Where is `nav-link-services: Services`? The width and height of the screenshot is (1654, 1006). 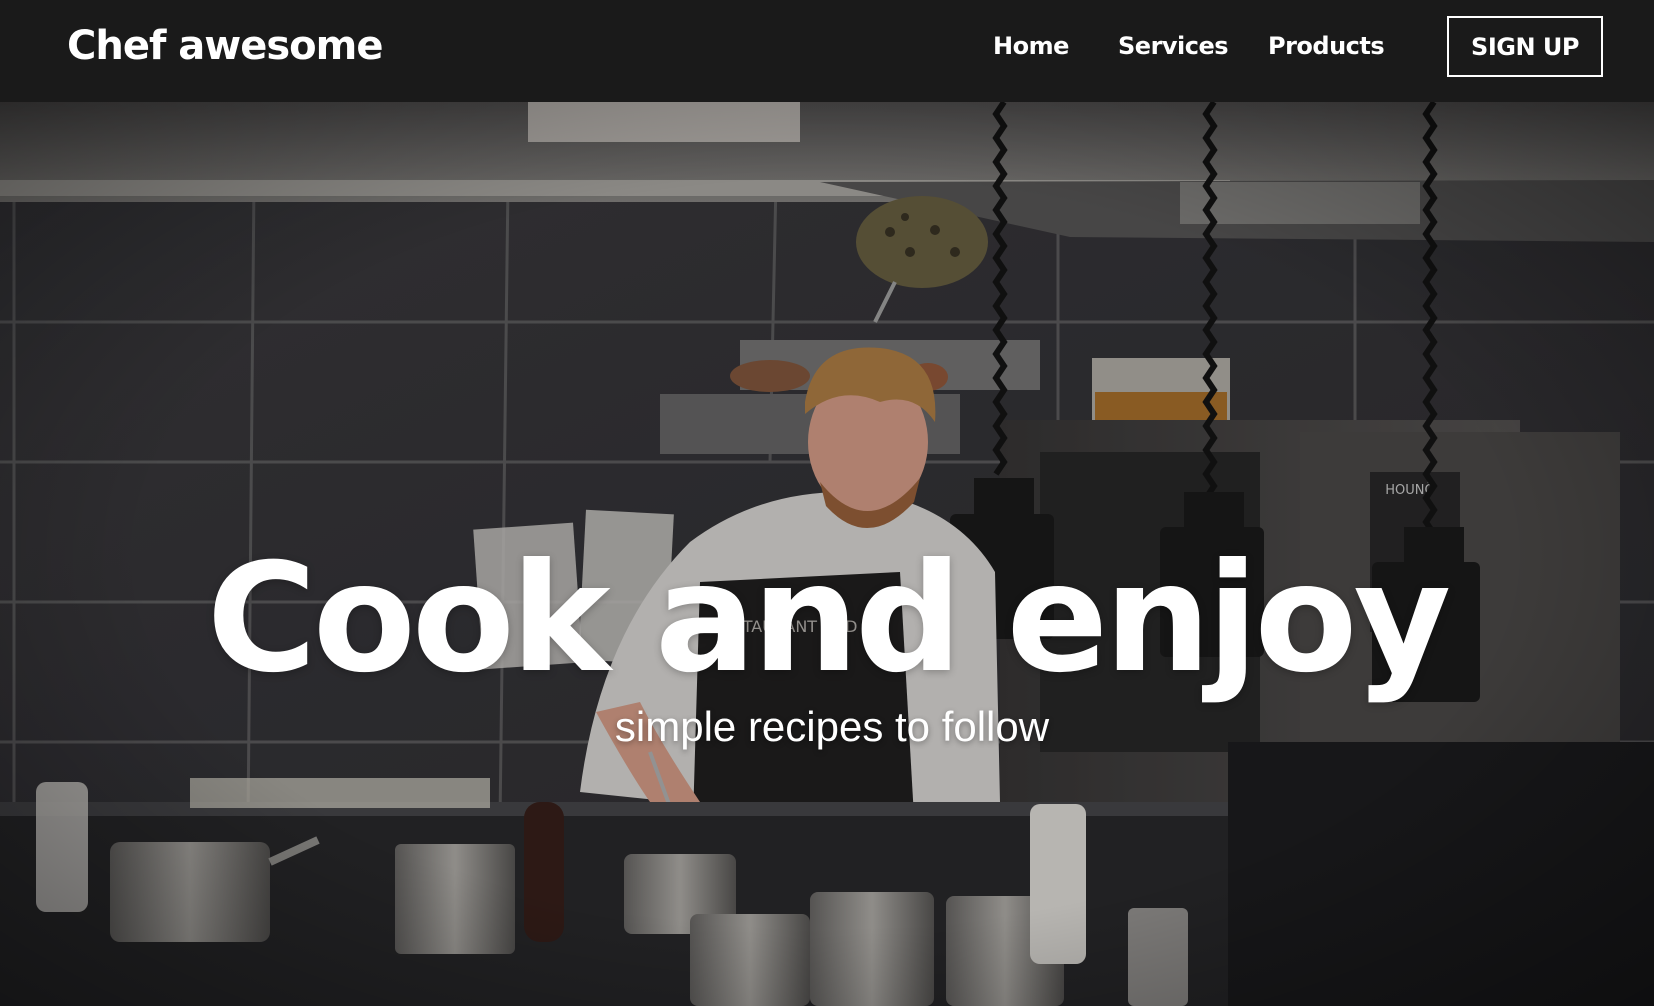
nav-link-services: Services is located at coordinates (1173, 46).